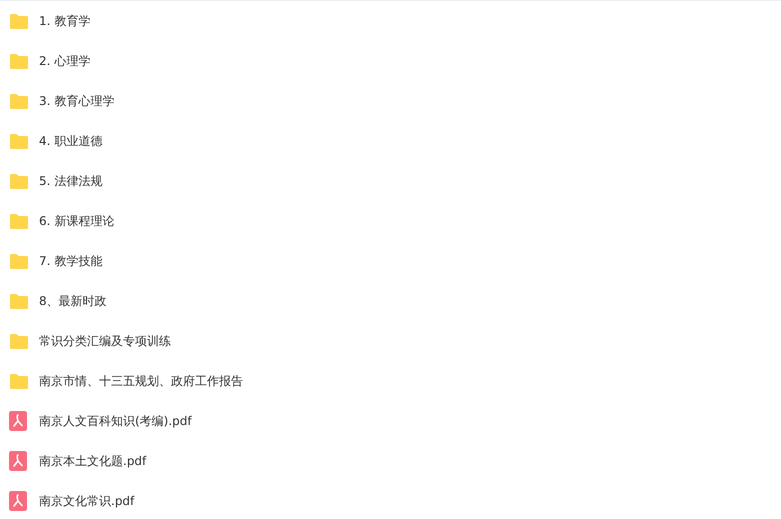 The height and width of the screenshot is (519, 781). Describe the element at coordinates (76, 101) in the screenshot. I see `file-name: 3. 教育心理学` at that location.